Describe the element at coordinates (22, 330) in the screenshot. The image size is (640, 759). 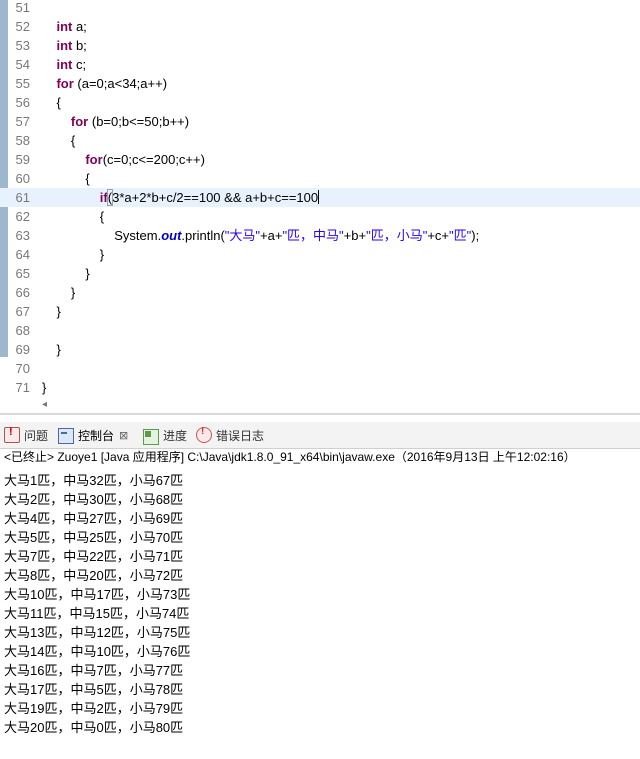
I see `line-number: 68` at that location.